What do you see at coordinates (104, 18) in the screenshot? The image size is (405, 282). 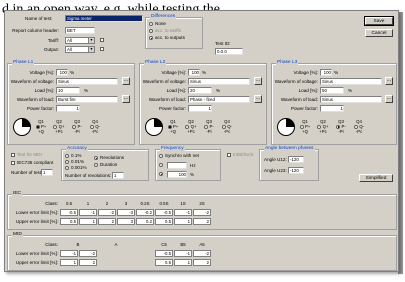 I see `name-of-test-input: Sigma meter` at bounding box center [104, 18].